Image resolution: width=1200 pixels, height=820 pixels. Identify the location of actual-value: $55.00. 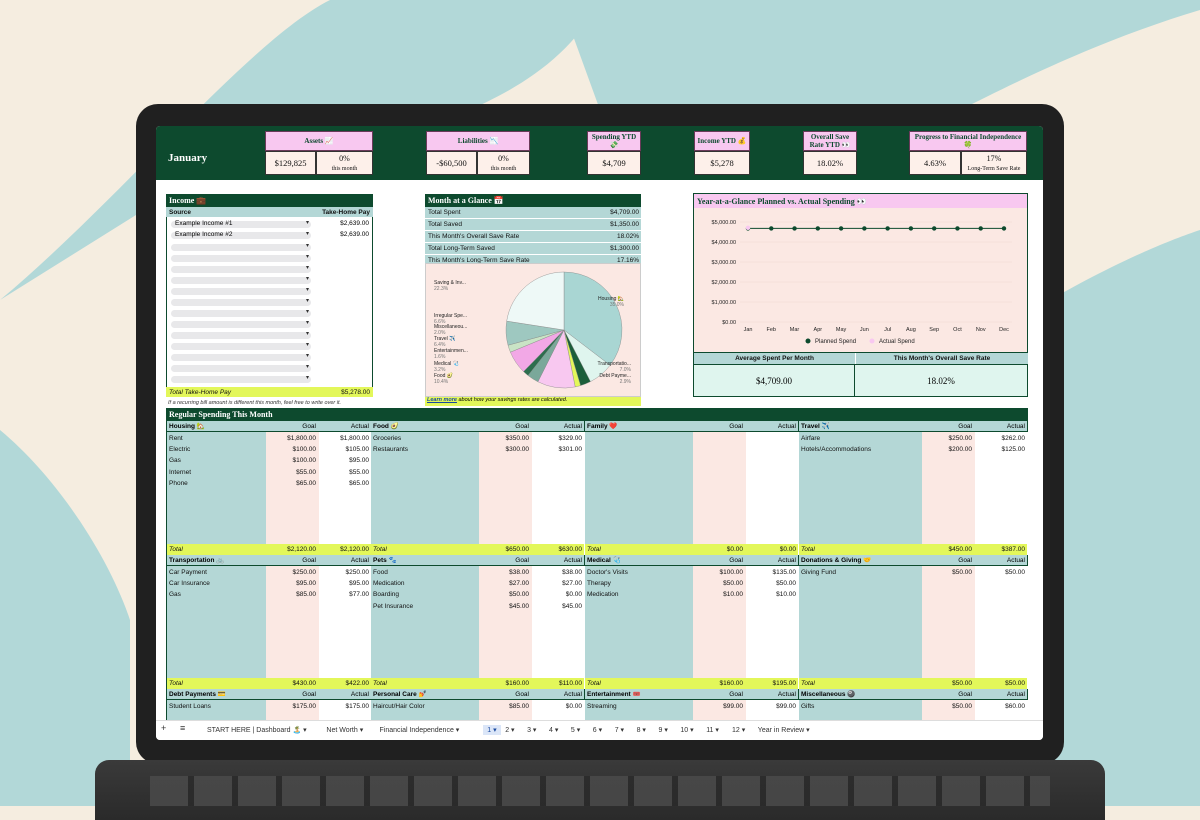
(343, 472).